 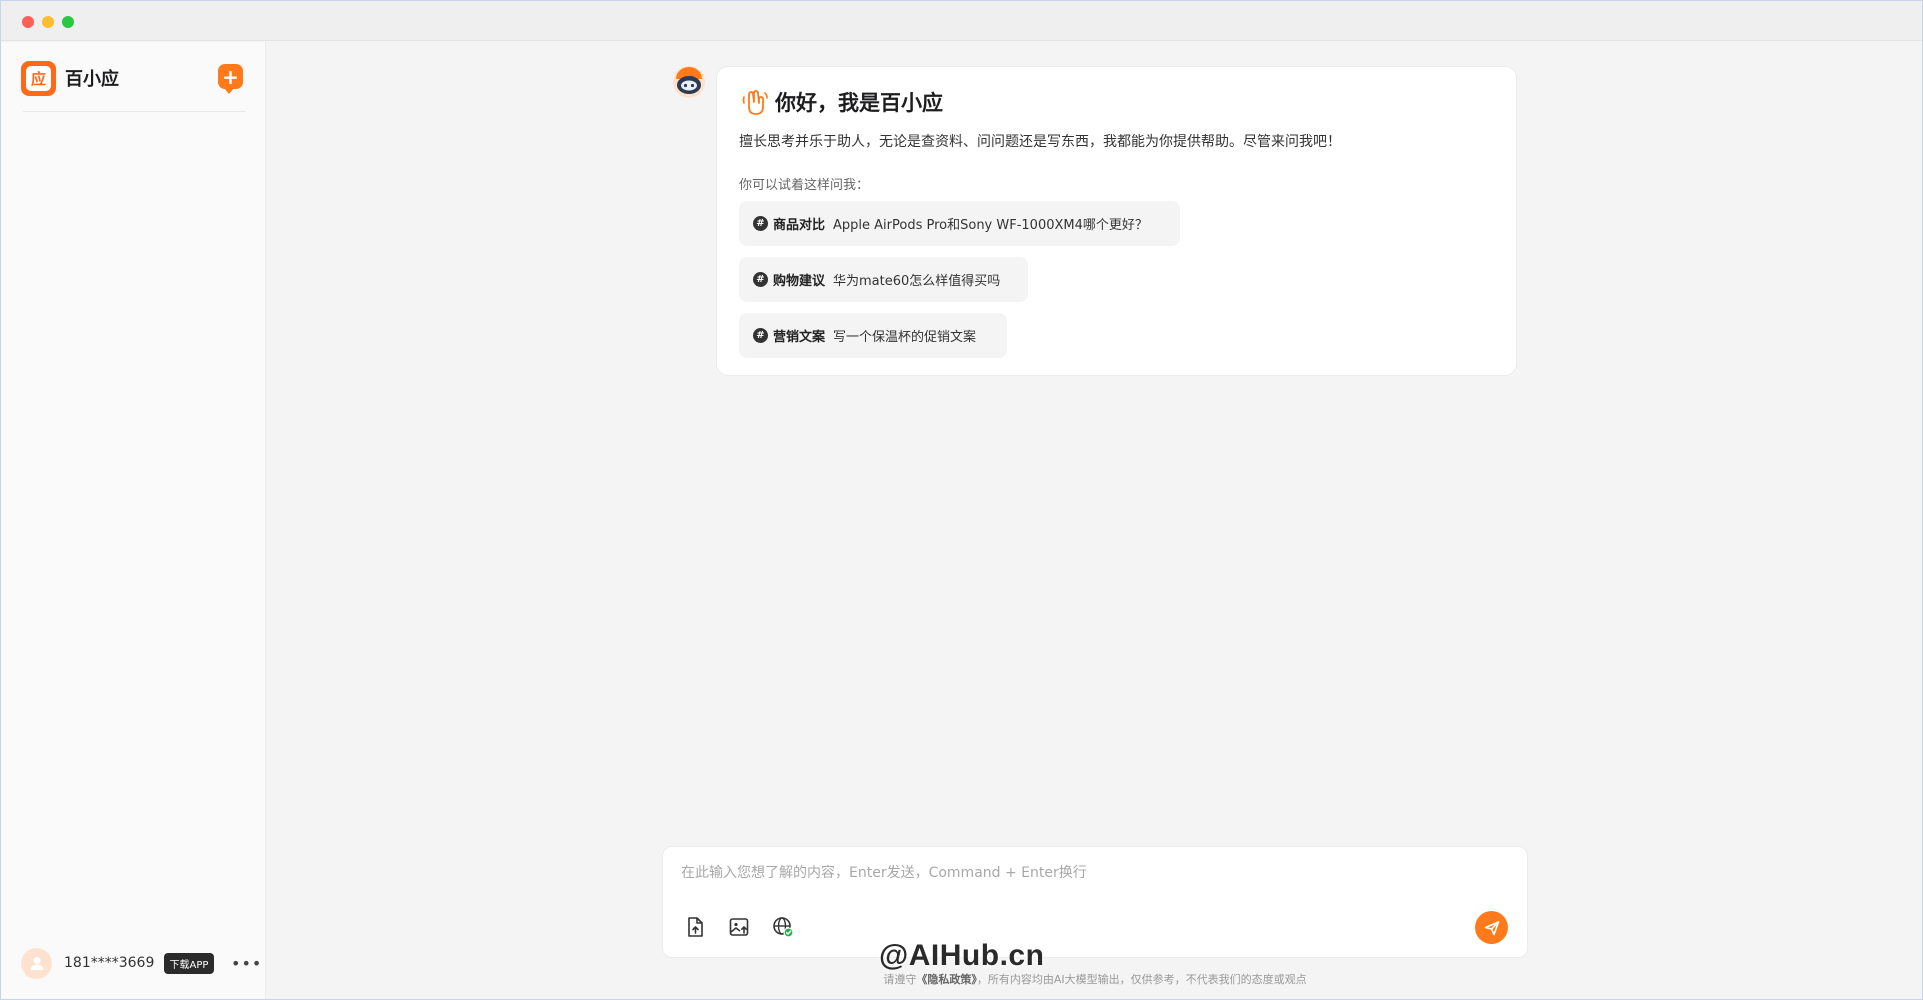 What do you see at coordinates (962, 955) in the screenshot?
I see `watermark: @AIHub.cn` at bounding box center [962, 955].